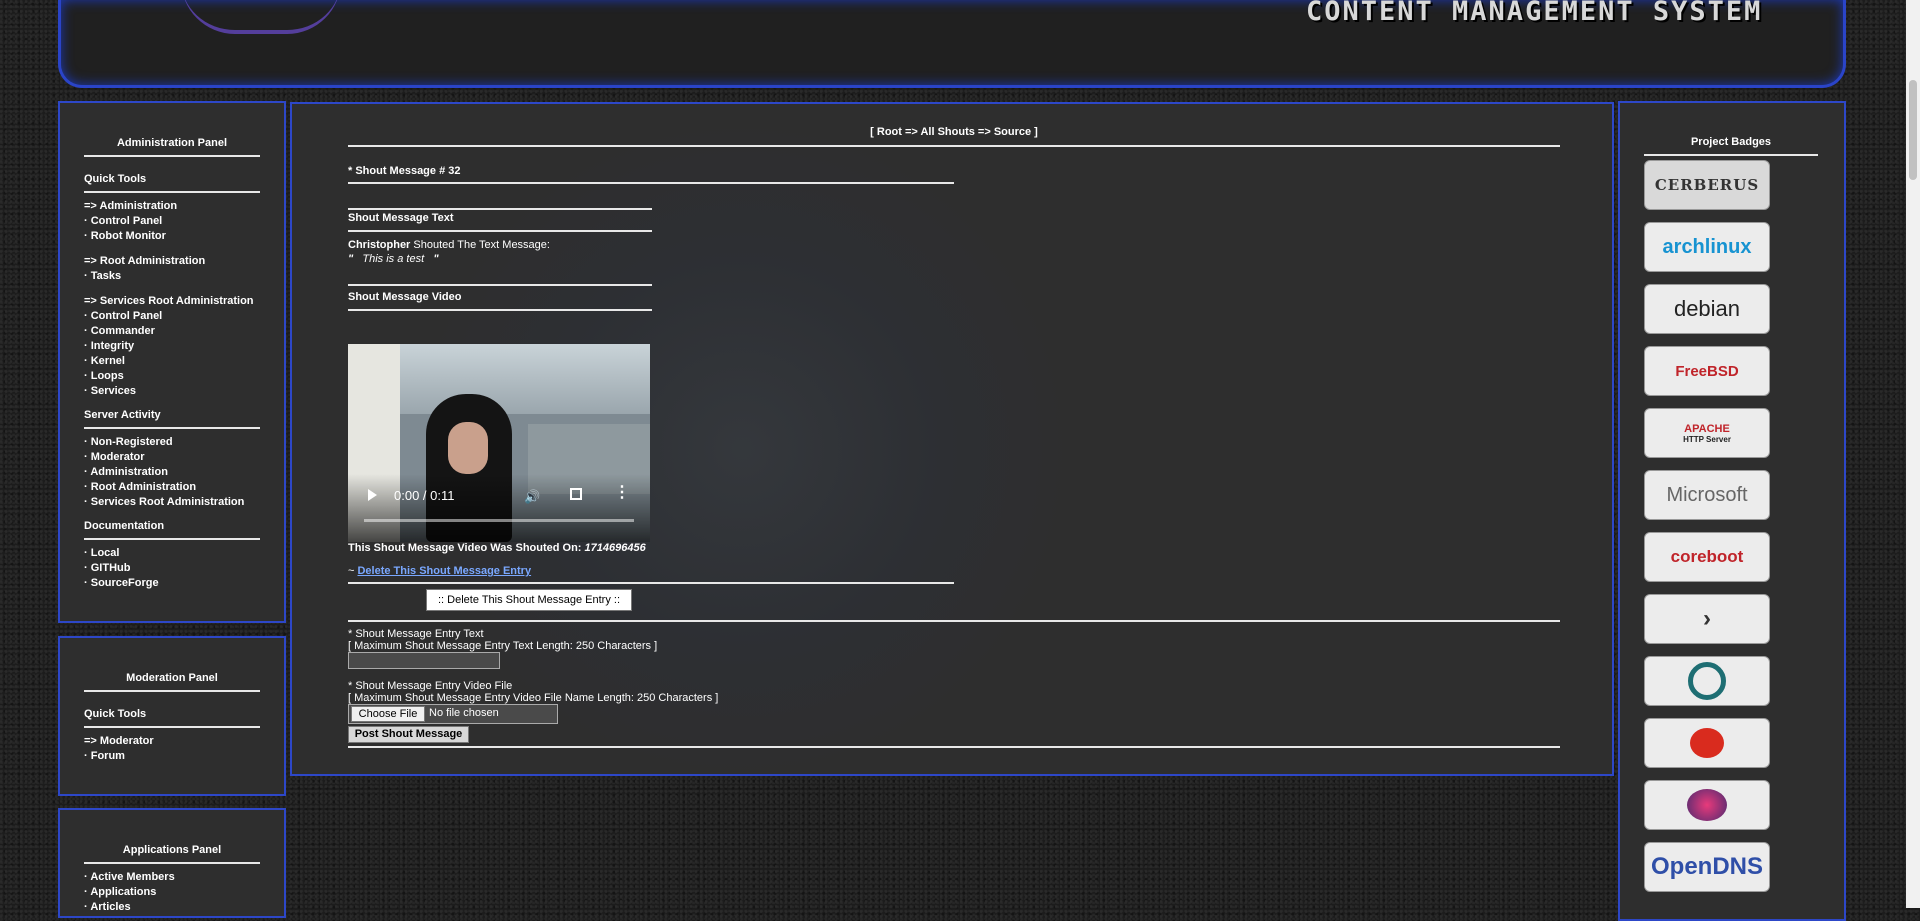 Image resolution: width=1920 pixels, height=921 pixels. What do you see at coordinates (499, 443) in the screenshot?
I see `video-player: 0:00 / 0:11 🔊 ⋮` at bounding box center [499, 443].